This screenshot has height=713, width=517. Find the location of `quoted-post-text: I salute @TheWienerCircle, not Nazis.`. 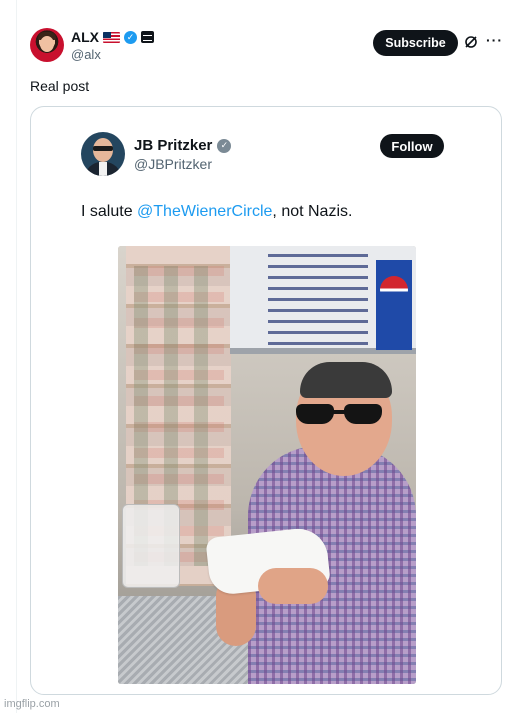

quoted-post-text: I salute @TheWienerCircle, not Nazis. is located at coordinates (216, 212).